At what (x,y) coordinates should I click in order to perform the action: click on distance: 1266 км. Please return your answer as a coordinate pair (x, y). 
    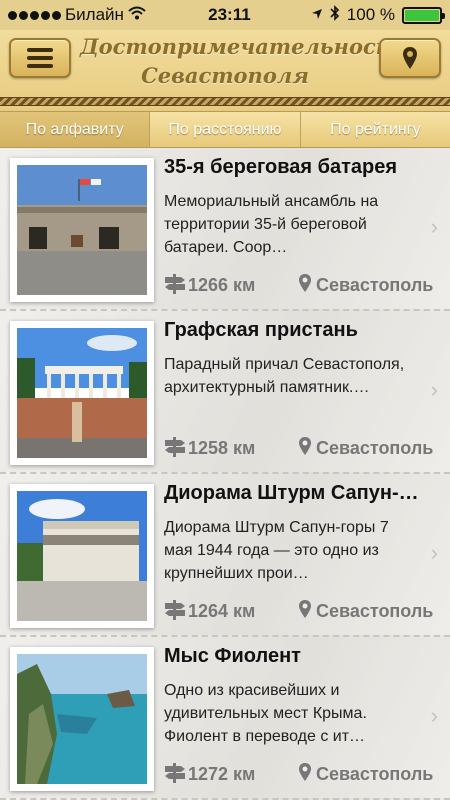
    Looking at the image, I should click on (231, 285).